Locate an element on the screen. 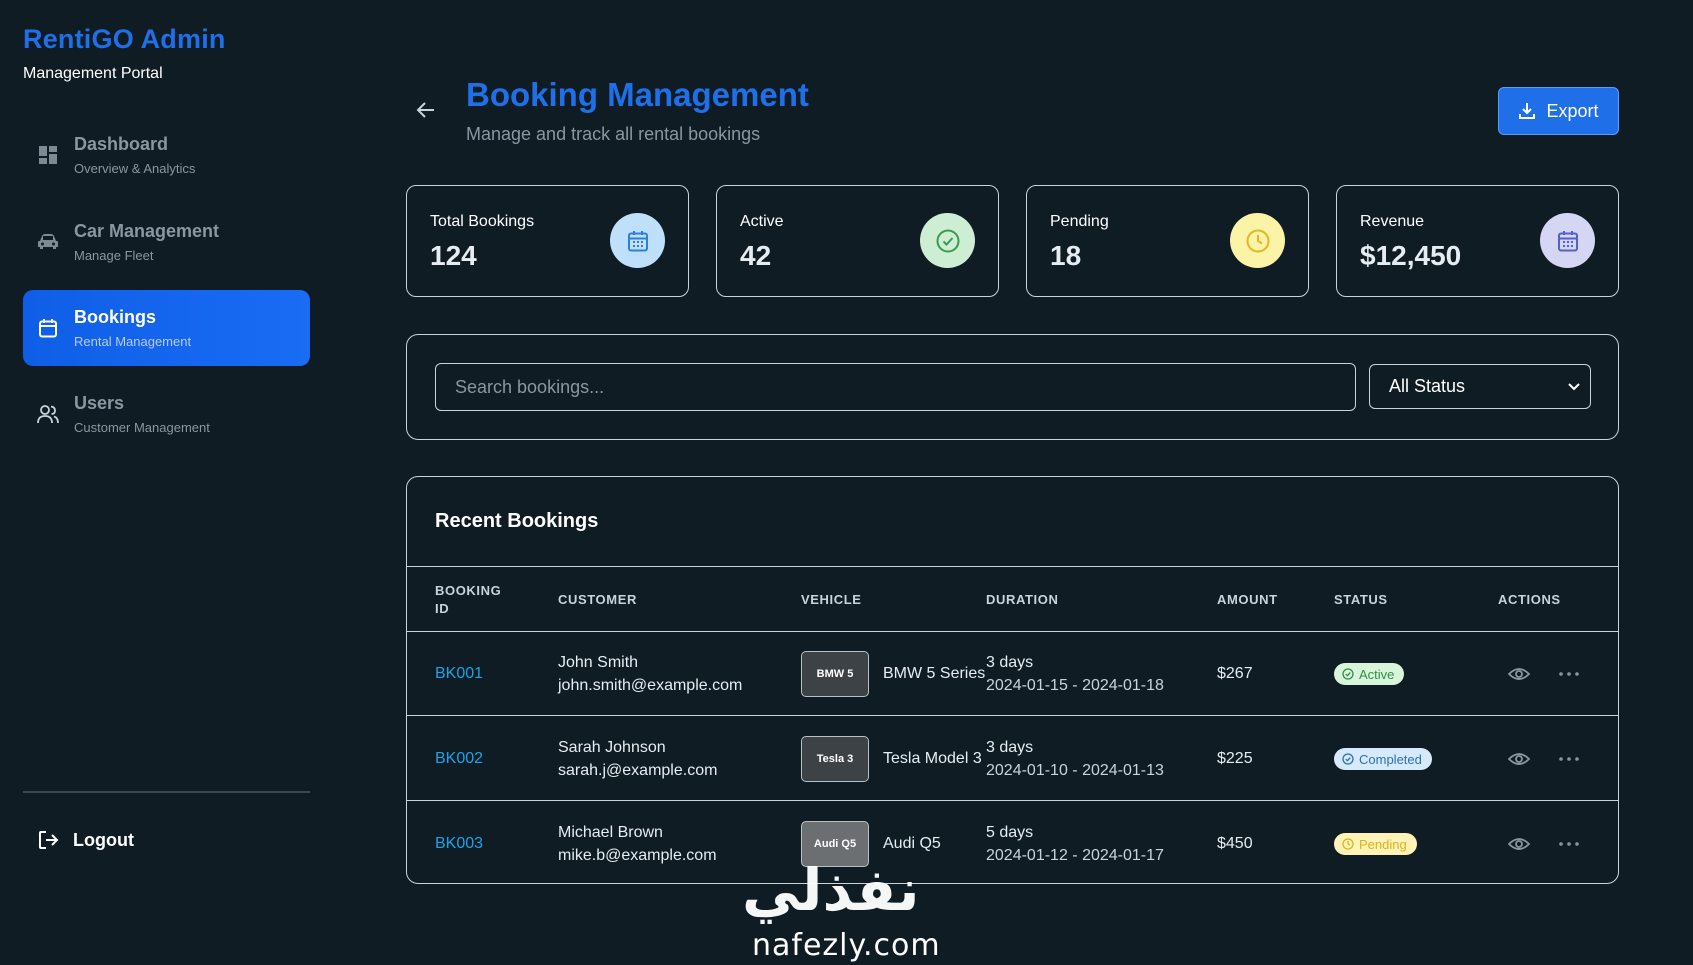 This screenshot has width=1693, height=965. brand-subtitle: Management Portal is located at coordinates (93, 73).